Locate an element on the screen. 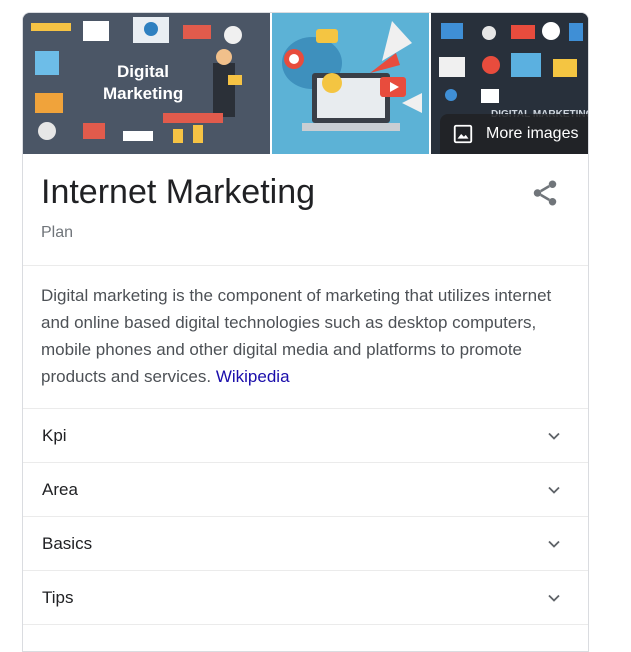 Image resolution: width=631 pixels, height=652 pixels. section-label: Tips is located at coordinates (58, 597).